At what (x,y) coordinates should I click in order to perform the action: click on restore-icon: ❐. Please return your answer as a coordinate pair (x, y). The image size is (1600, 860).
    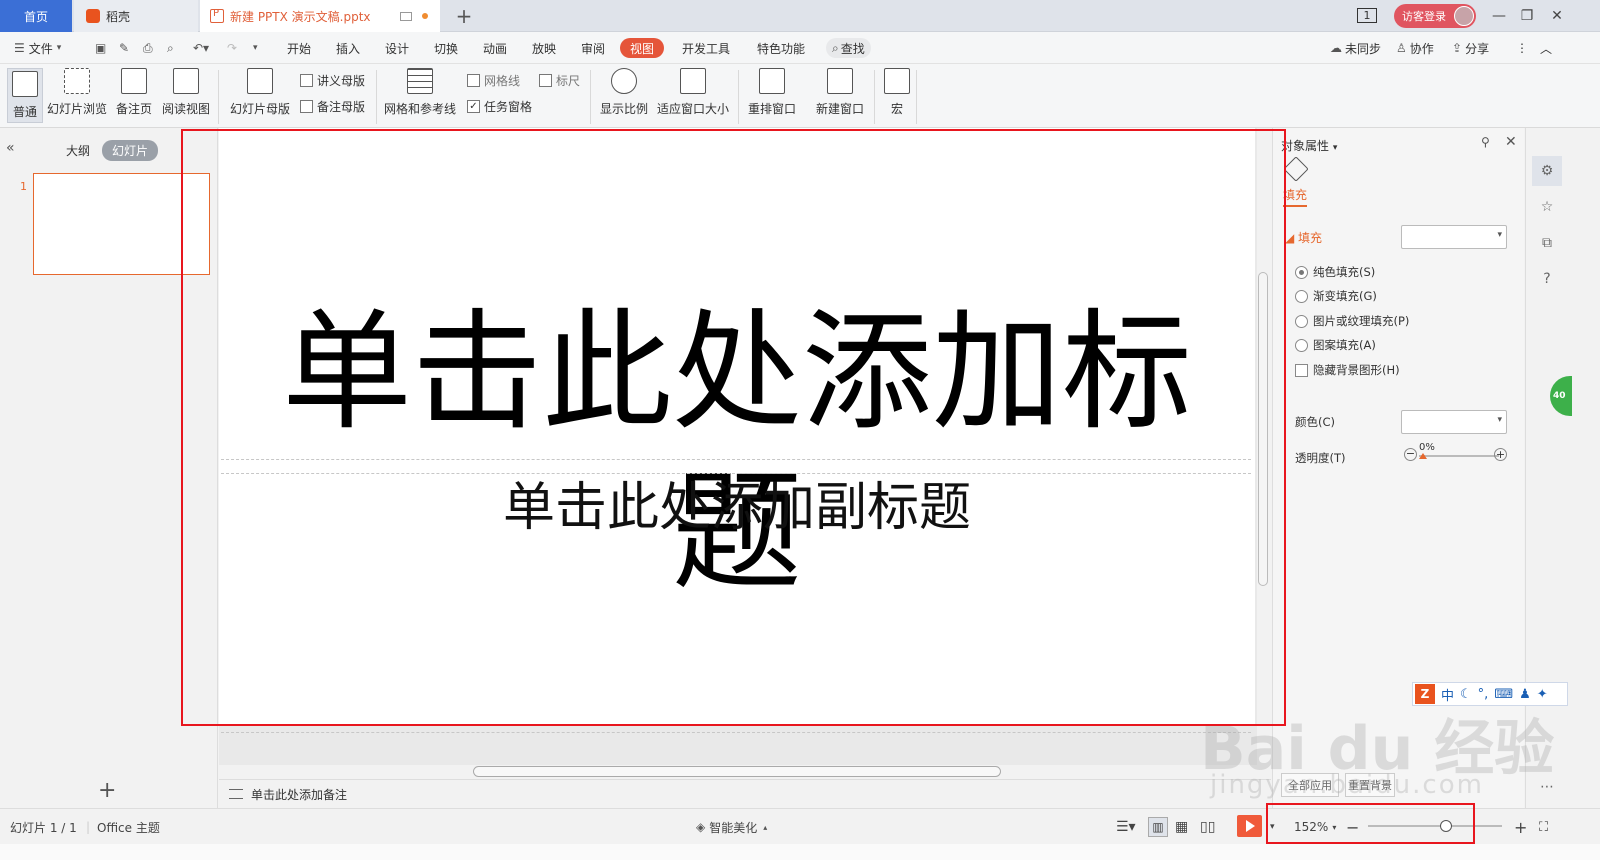
    Looking at the image, I should click on (1527, 16).